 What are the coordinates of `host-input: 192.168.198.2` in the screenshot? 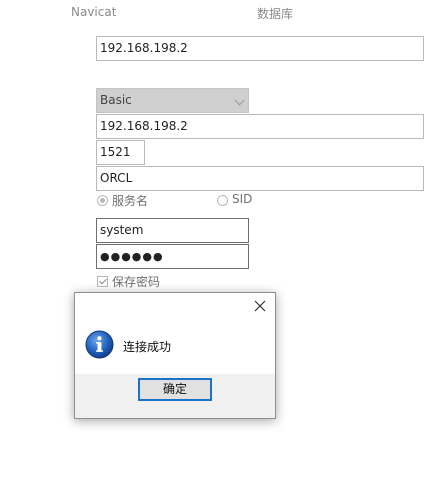 It's located at (260, 126).